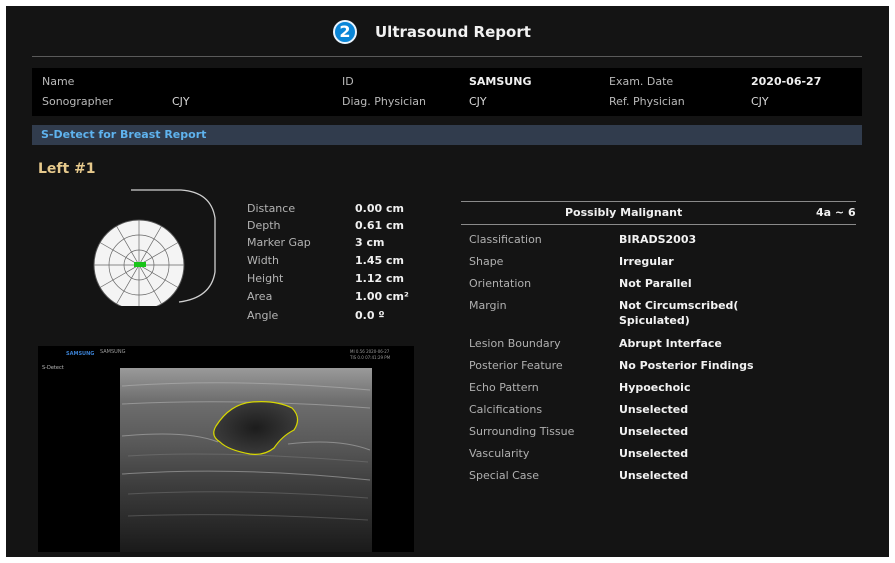  I want to click on measure-value: 0.0 º, so click(370, 315).